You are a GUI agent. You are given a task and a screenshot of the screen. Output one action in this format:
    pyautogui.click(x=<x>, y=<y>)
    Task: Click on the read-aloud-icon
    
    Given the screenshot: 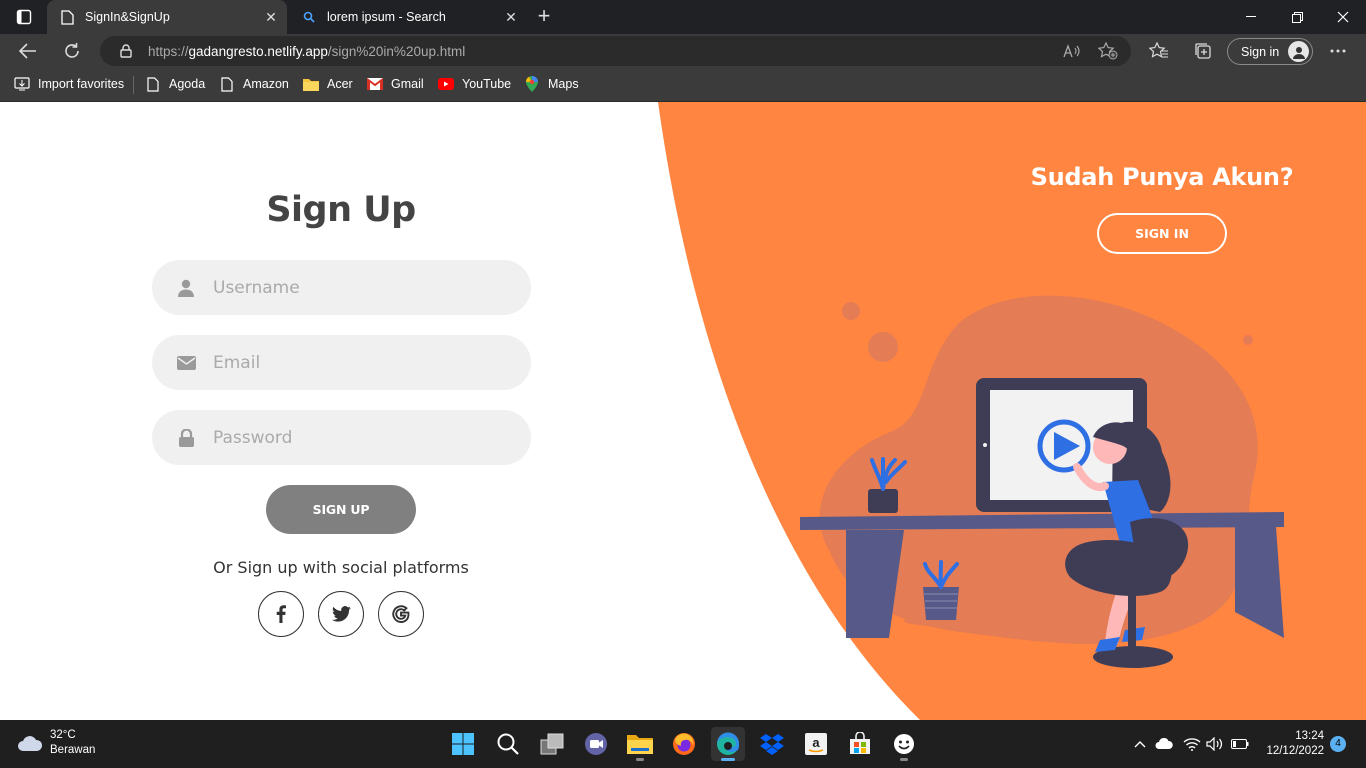 What is the action you would take?
    pyautogui.click(x=1072, y=51)
    